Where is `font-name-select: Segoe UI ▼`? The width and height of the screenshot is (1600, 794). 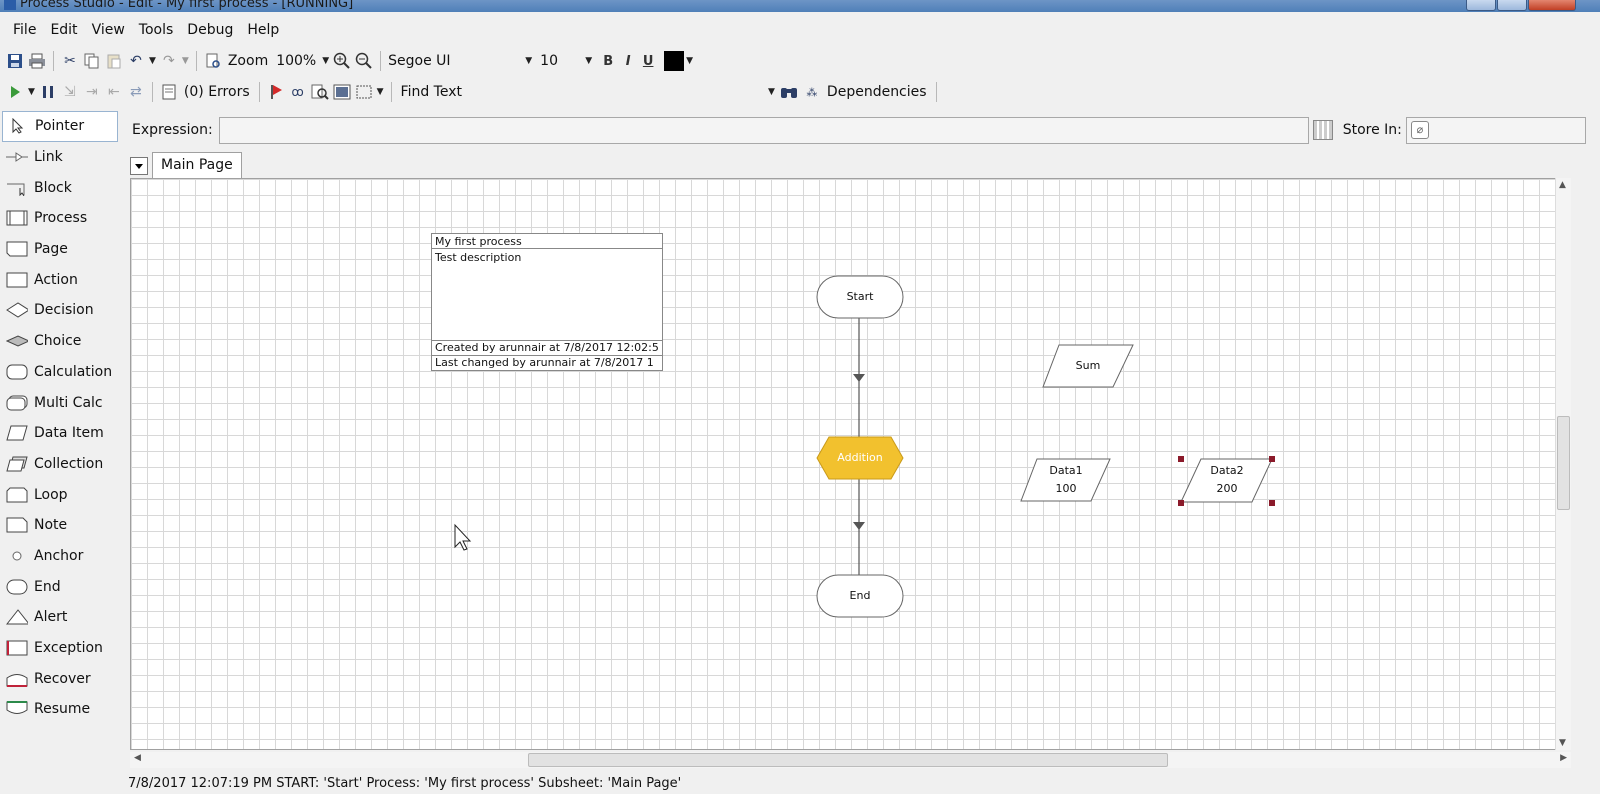 font-name-select: Segoe UI ▼ is located at coordinates (461, 61).